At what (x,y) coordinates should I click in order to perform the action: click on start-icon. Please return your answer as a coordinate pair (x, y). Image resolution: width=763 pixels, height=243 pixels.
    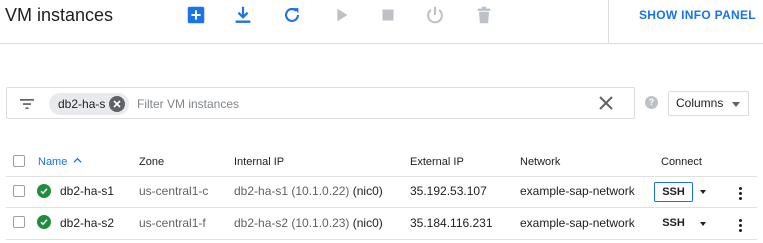
    Looking at the image, I should click on (342, 15).